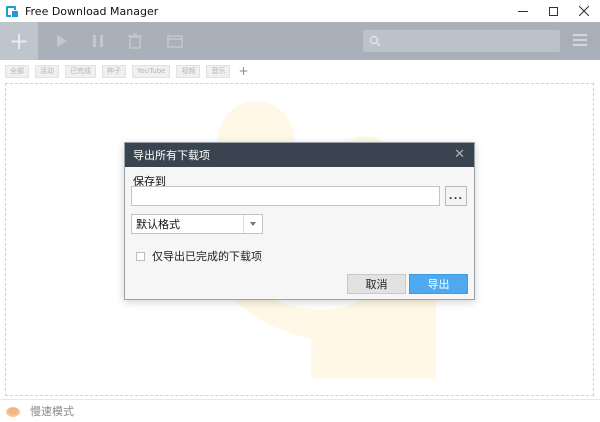  I want to click on close-window-button, so click(584, 11).